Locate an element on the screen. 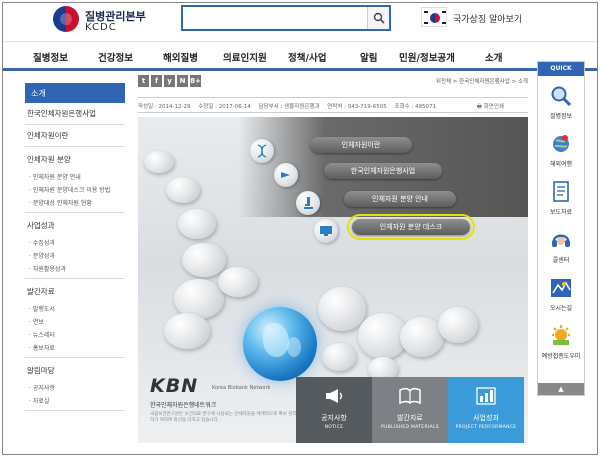 The height and width of the screenshot is (457, 600). naver-share-icon: N is located at coordinates (182, 81).